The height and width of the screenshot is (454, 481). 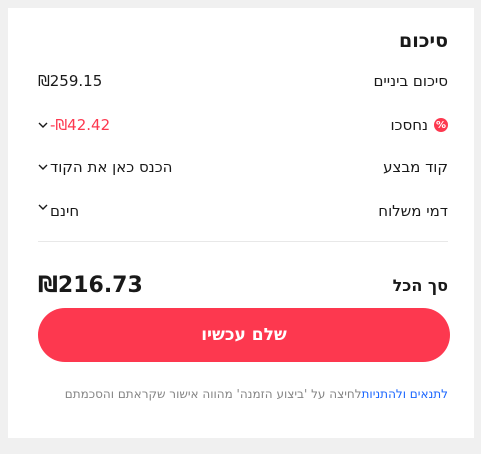 I want to click on shipping-label: דמי משלוח, so click(x=413, y=211).